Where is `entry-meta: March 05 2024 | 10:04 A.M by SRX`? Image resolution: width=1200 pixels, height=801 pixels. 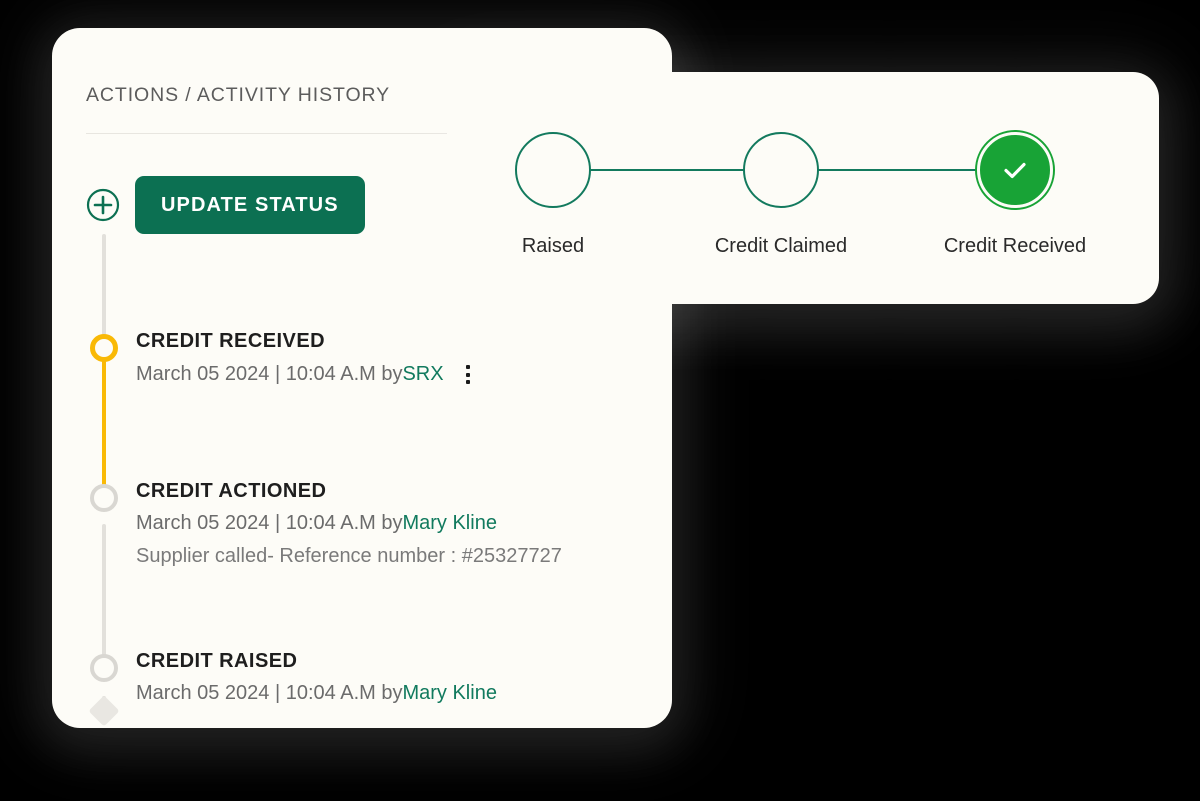 entry-meta: March 05 2024 | 10:04 A.M by SRX is located at coordinates (306, 374).